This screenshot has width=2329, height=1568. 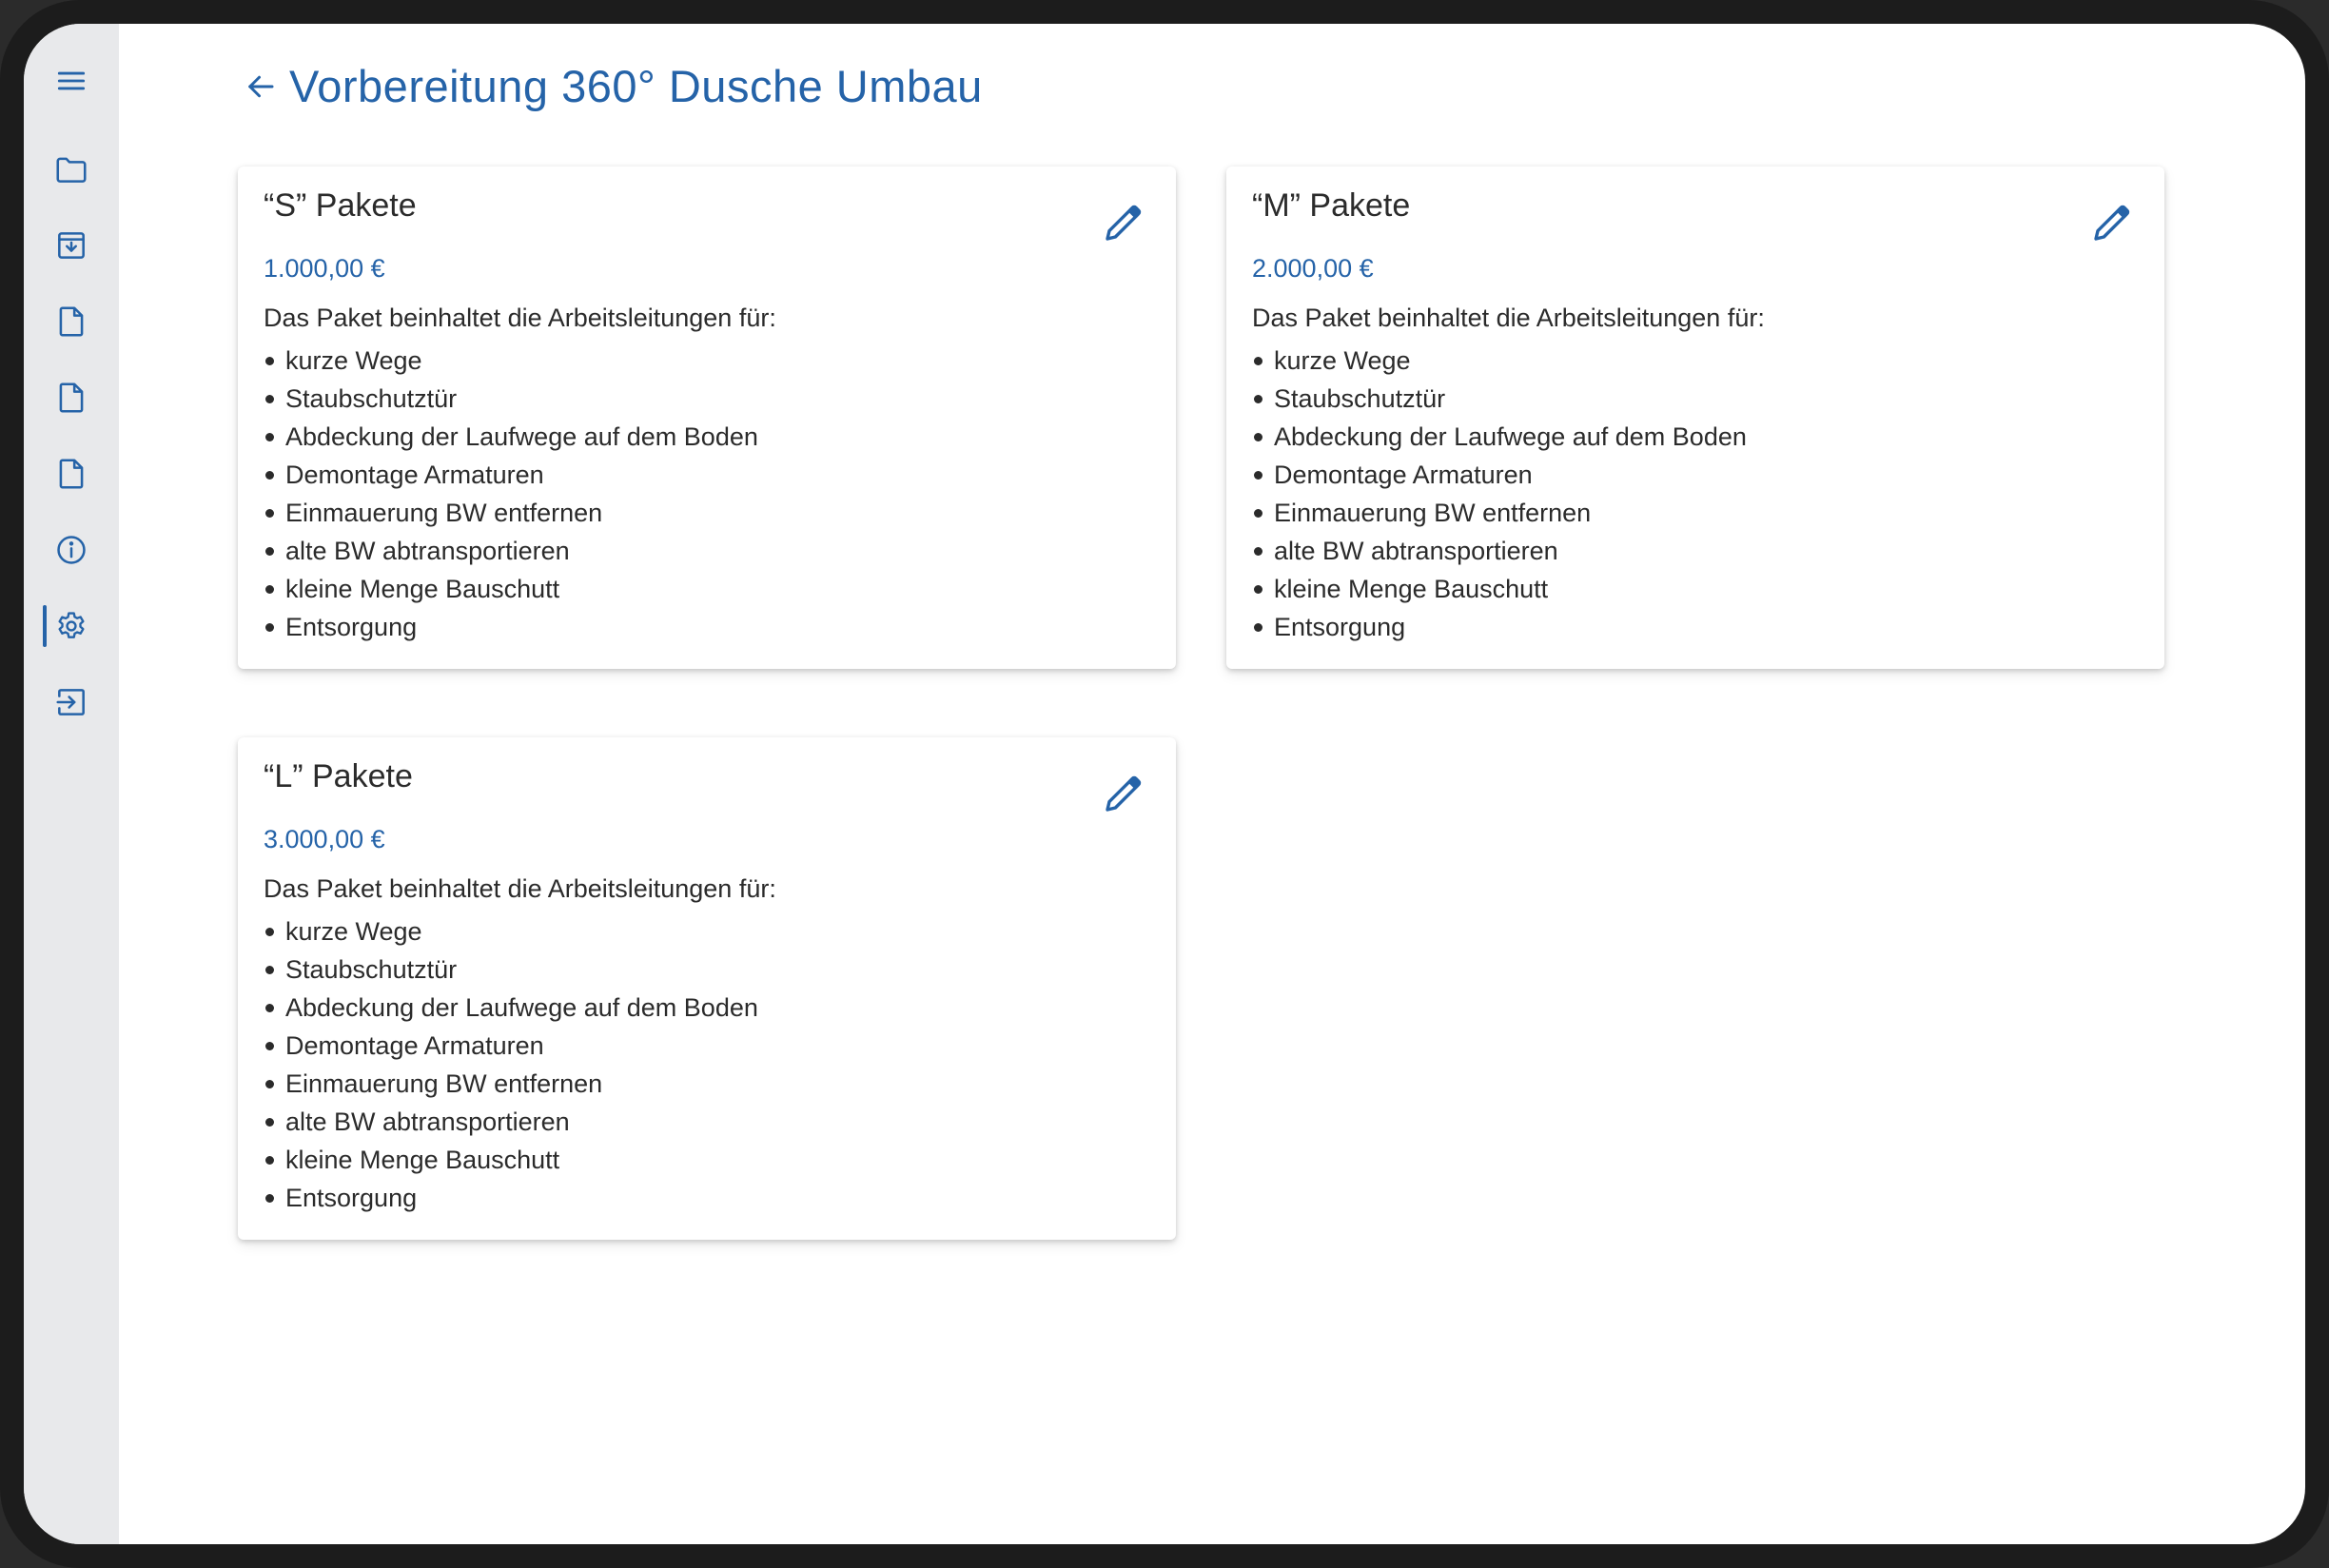 I want to click on back-button, so click(x=261, y=86).